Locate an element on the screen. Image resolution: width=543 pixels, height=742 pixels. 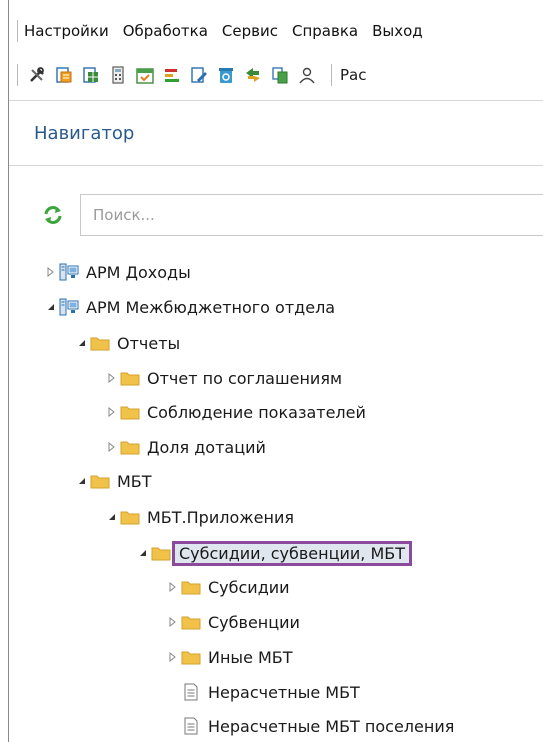
tree-item: Нерасчетные МБТ is located at coordinates (270, 692).